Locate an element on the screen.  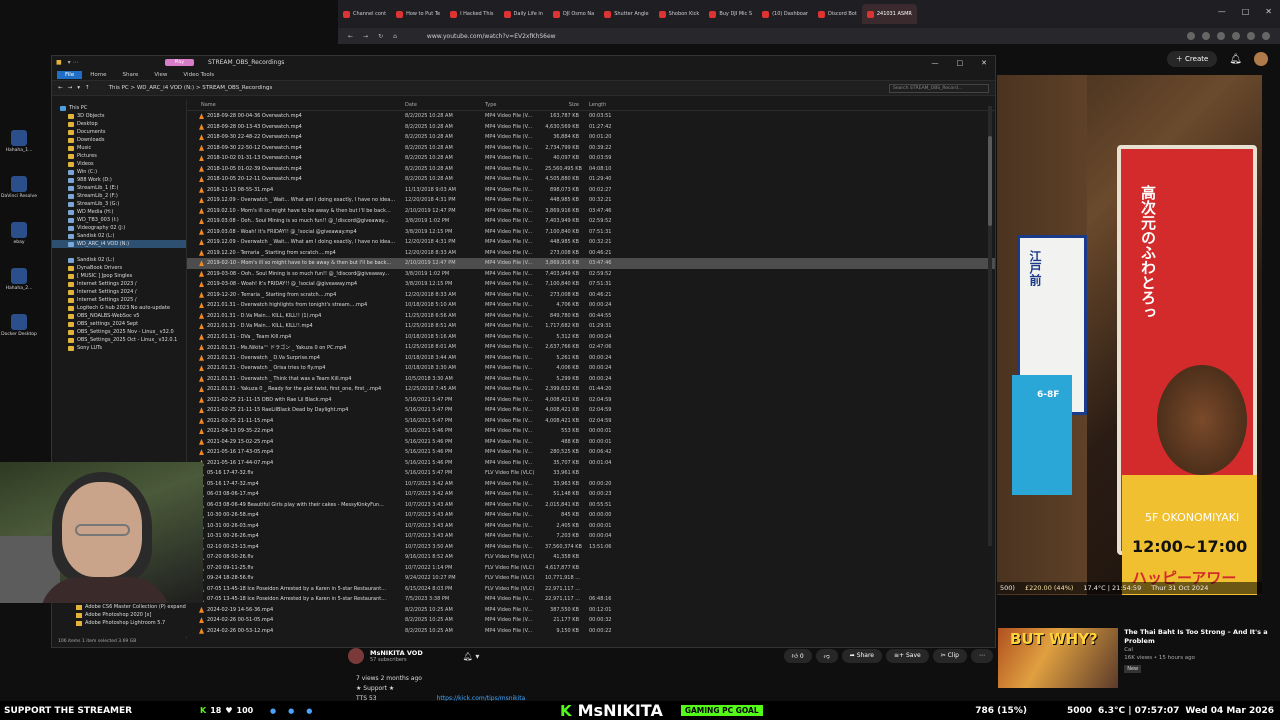
browser-tab: Buy DJI Mic S is located at coordinates (730, 14).